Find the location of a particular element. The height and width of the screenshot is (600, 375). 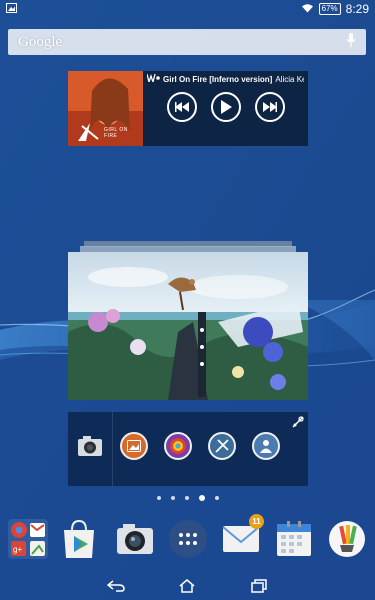

google-apps-folder-icon: g+ is located at coordinates (28, 539).